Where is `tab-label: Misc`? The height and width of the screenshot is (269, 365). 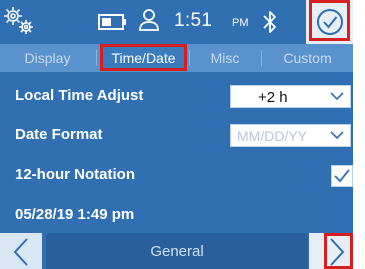 tab-label: Misc is located at coordinates (225, 58).